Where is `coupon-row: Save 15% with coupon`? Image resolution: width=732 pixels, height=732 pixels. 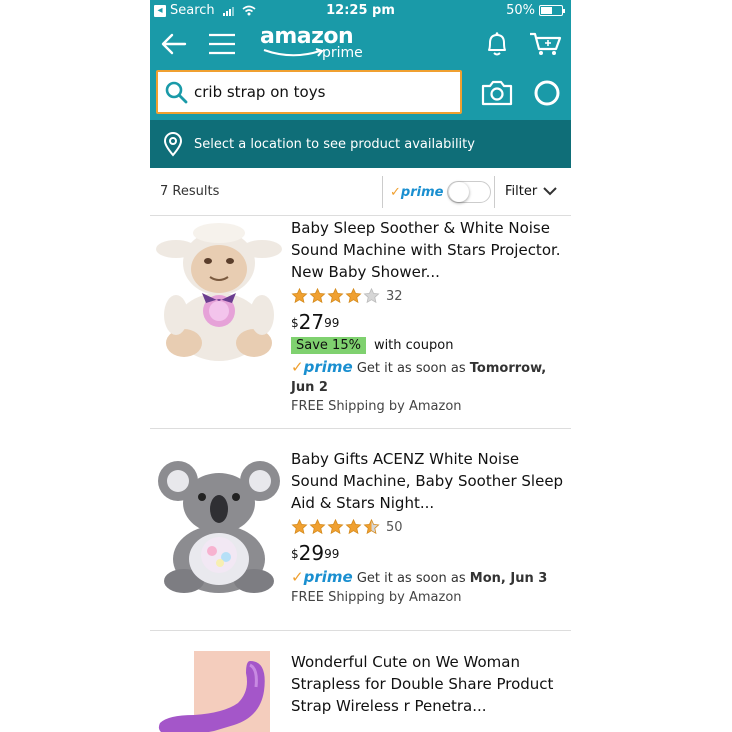
coupon-row: Save 15% with coupon is located at coordinates (428, 345).